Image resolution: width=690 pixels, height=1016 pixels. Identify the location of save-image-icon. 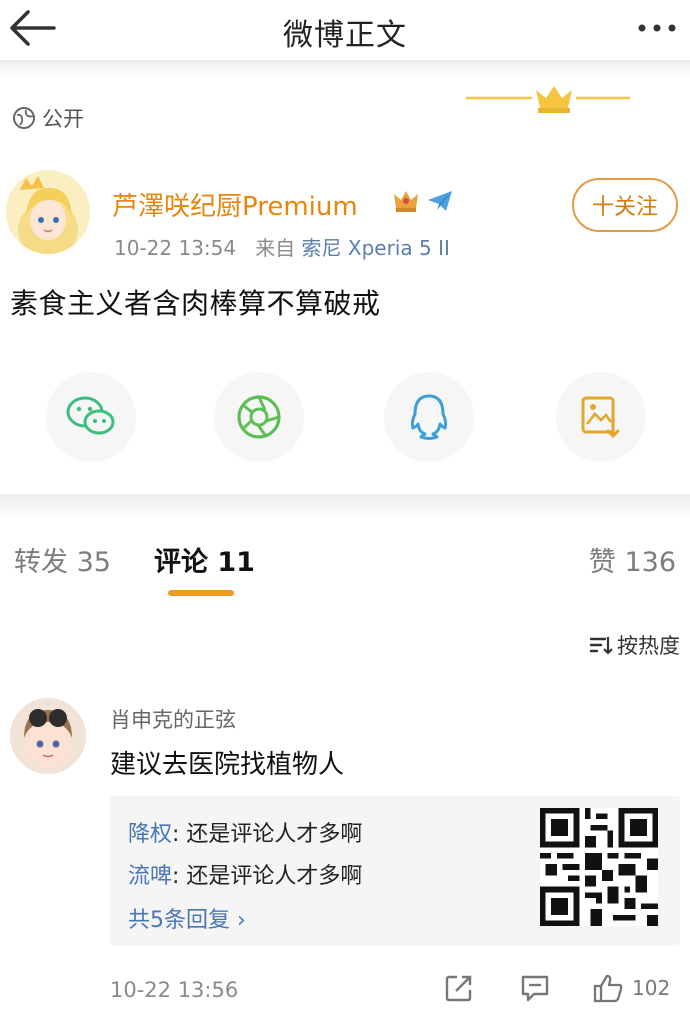
(600, 417).